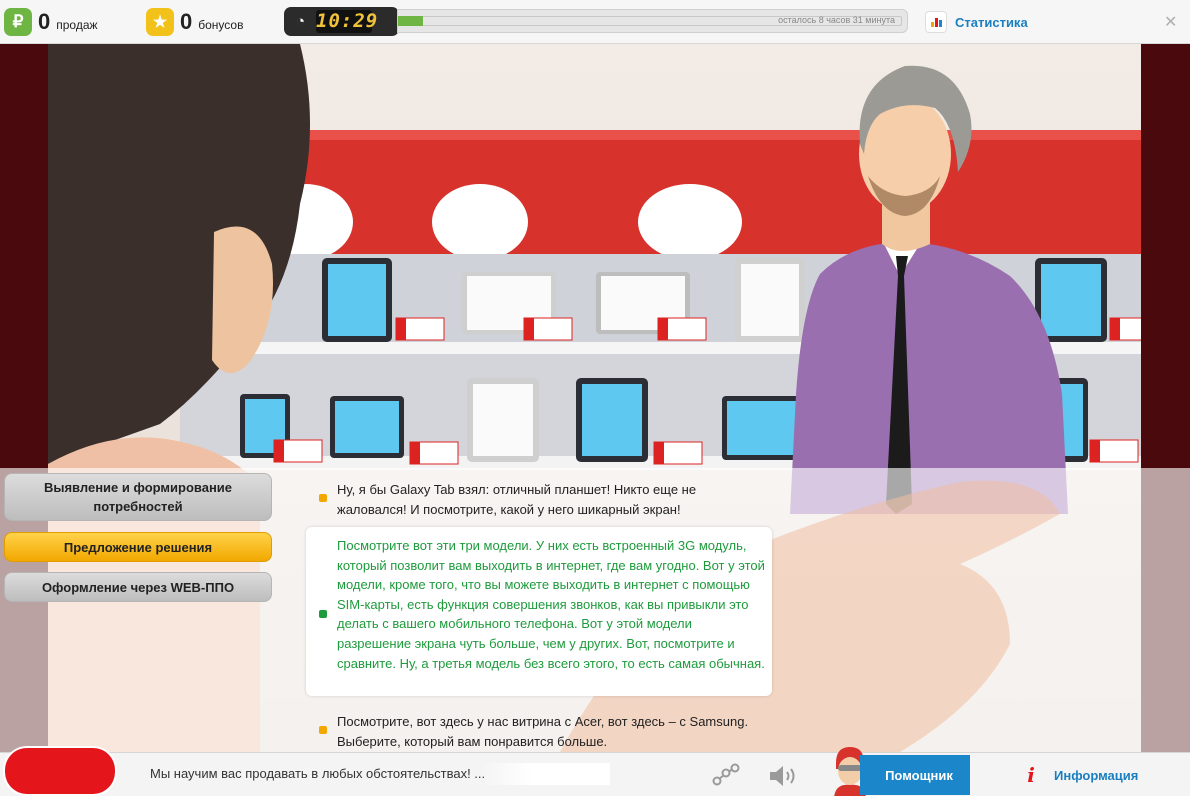  I want to click on brand-logo, so click(60, 771).